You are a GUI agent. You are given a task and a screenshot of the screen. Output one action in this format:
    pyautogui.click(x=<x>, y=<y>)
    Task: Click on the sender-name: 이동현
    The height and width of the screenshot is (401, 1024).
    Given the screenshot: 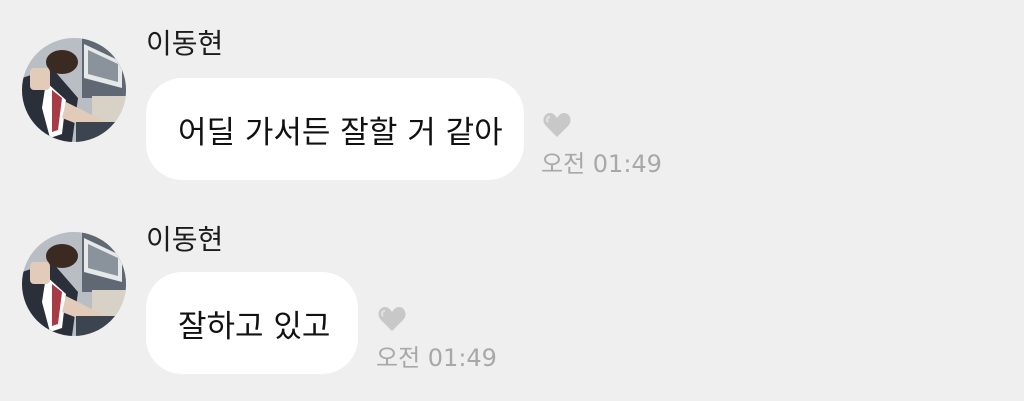 What is the action you would take?
    pyautogui.click(x=185, y=239)
    